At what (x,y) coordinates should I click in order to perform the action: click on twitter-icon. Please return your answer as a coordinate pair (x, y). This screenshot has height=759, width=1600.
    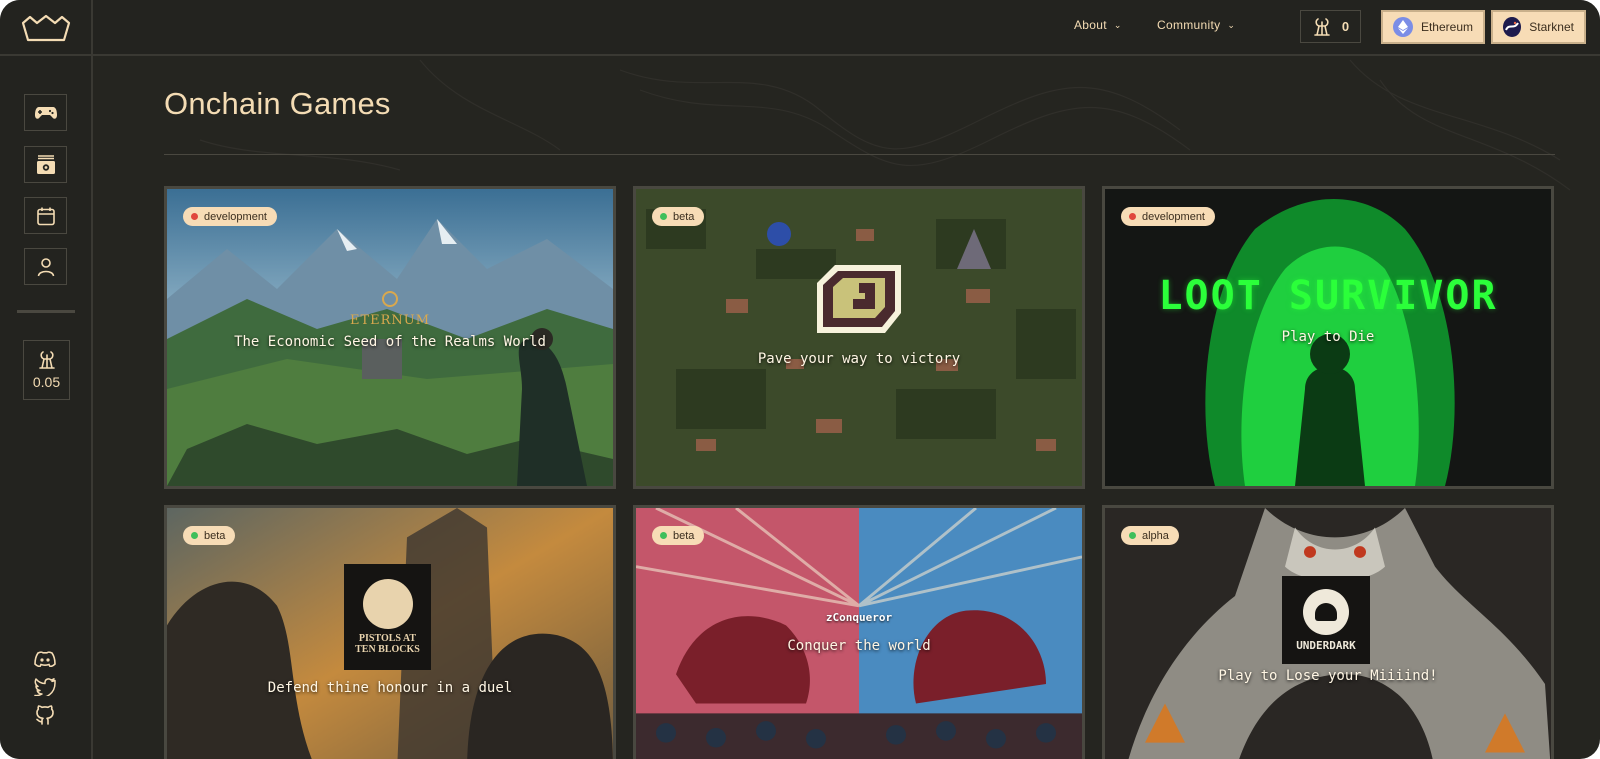
    Looking at the image, I should click on (45, 687).